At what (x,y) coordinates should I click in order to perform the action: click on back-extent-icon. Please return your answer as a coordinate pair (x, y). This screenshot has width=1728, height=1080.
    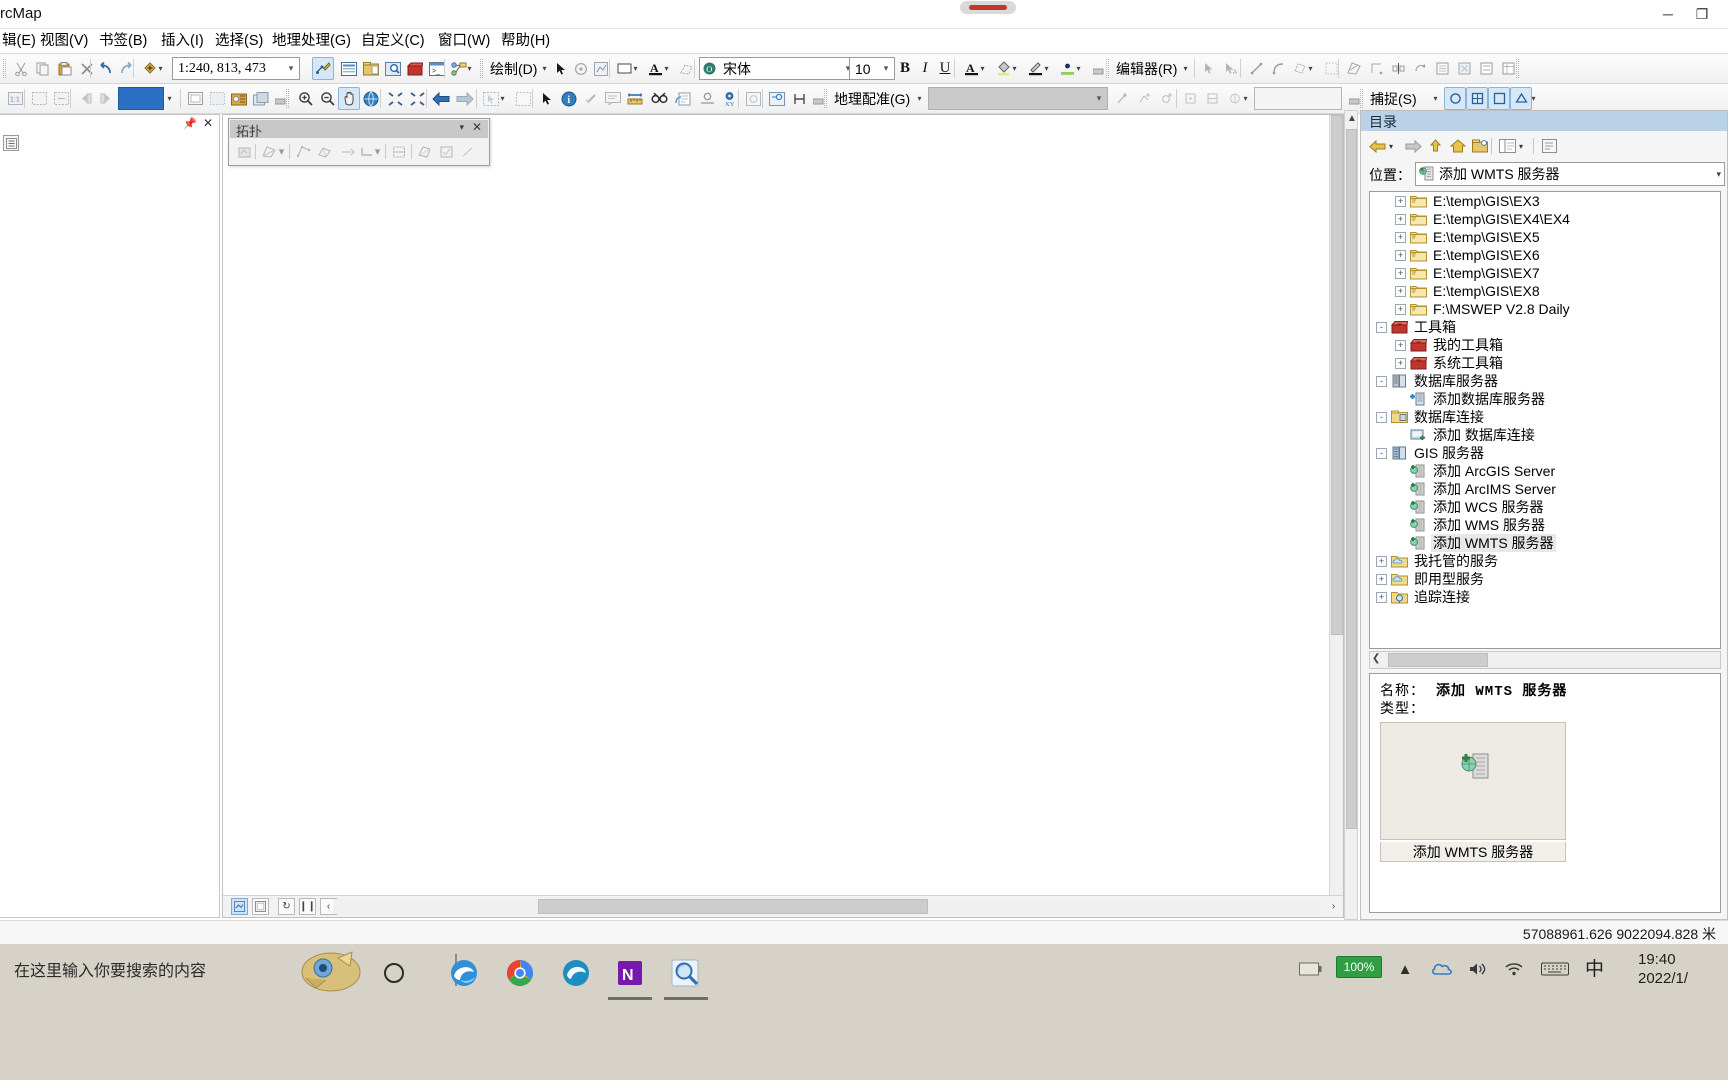
    Looking at the image, I should click on (441, 98).